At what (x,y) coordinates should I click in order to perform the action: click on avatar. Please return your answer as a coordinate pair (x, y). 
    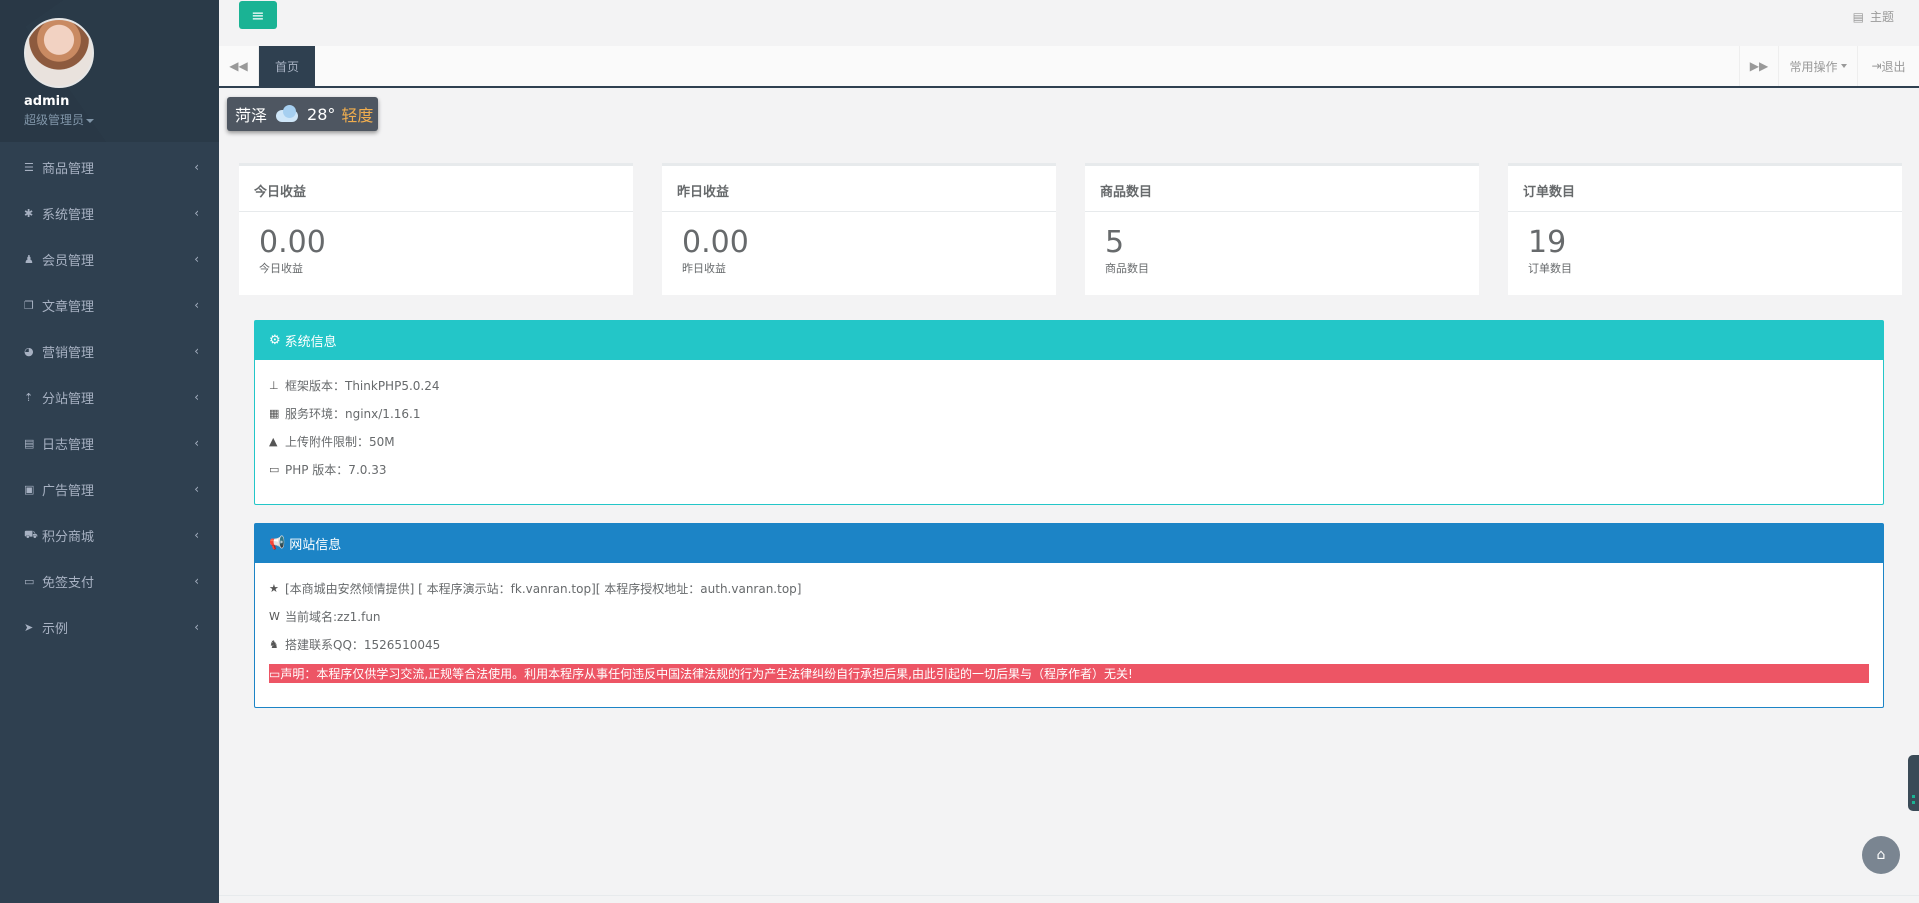
    Looking at the image, I should click on (59, 53).